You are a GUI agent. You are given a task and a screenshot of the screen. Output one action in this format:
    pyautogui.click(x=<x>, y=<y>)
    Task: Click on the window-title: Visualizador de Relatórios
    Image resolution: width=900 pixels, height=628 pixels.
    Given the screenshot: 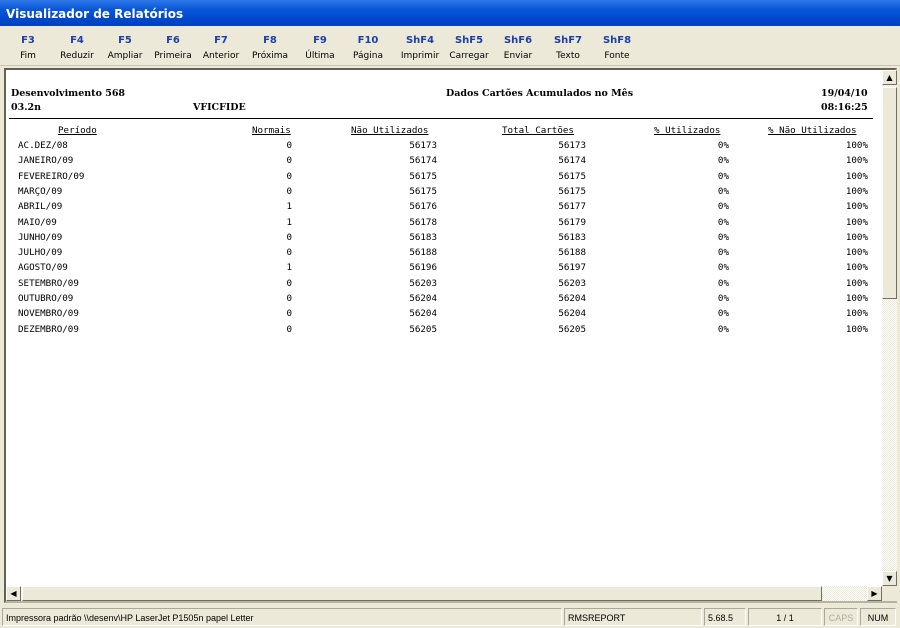 What is the action you would take?
    pyautogui.click(x=450, y=13)
    